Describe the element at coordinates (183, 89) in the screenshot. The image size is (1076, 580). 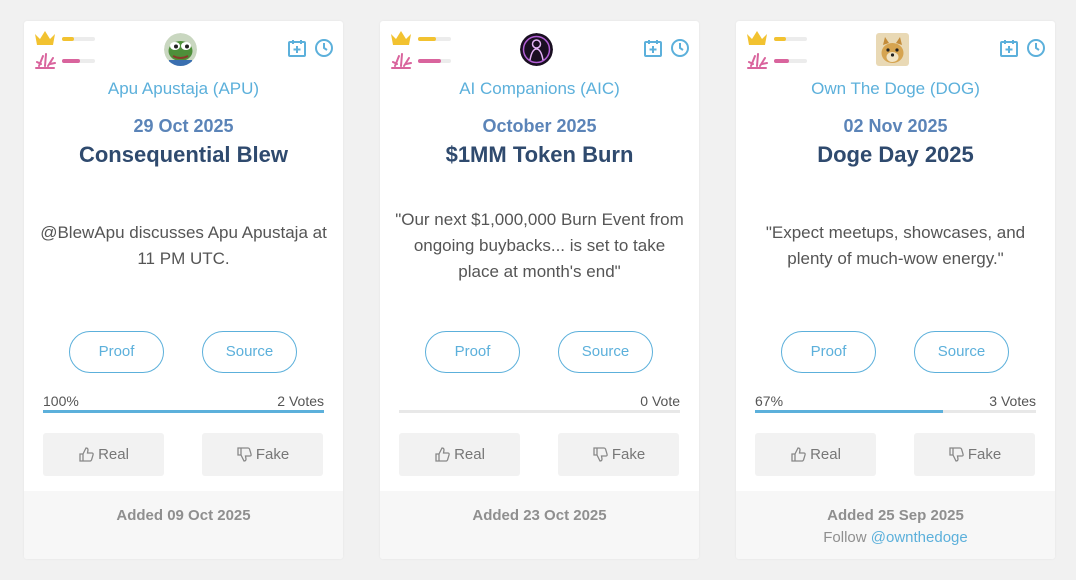
I see `token-name: Apu Apustaja (APU)` at that location.